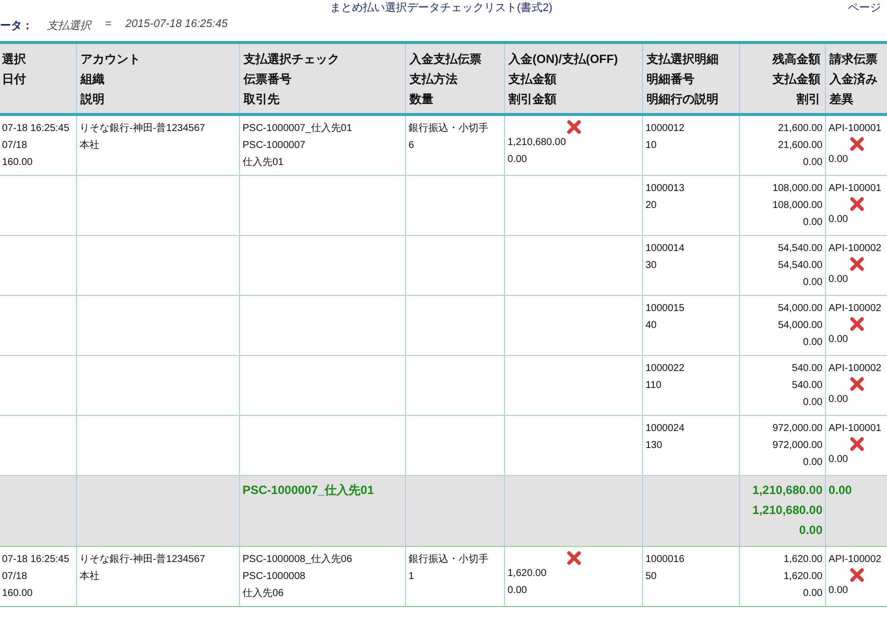 The image size is (887, 619). I want to click on cell-text: PSC-1000008, so click(274, 577).